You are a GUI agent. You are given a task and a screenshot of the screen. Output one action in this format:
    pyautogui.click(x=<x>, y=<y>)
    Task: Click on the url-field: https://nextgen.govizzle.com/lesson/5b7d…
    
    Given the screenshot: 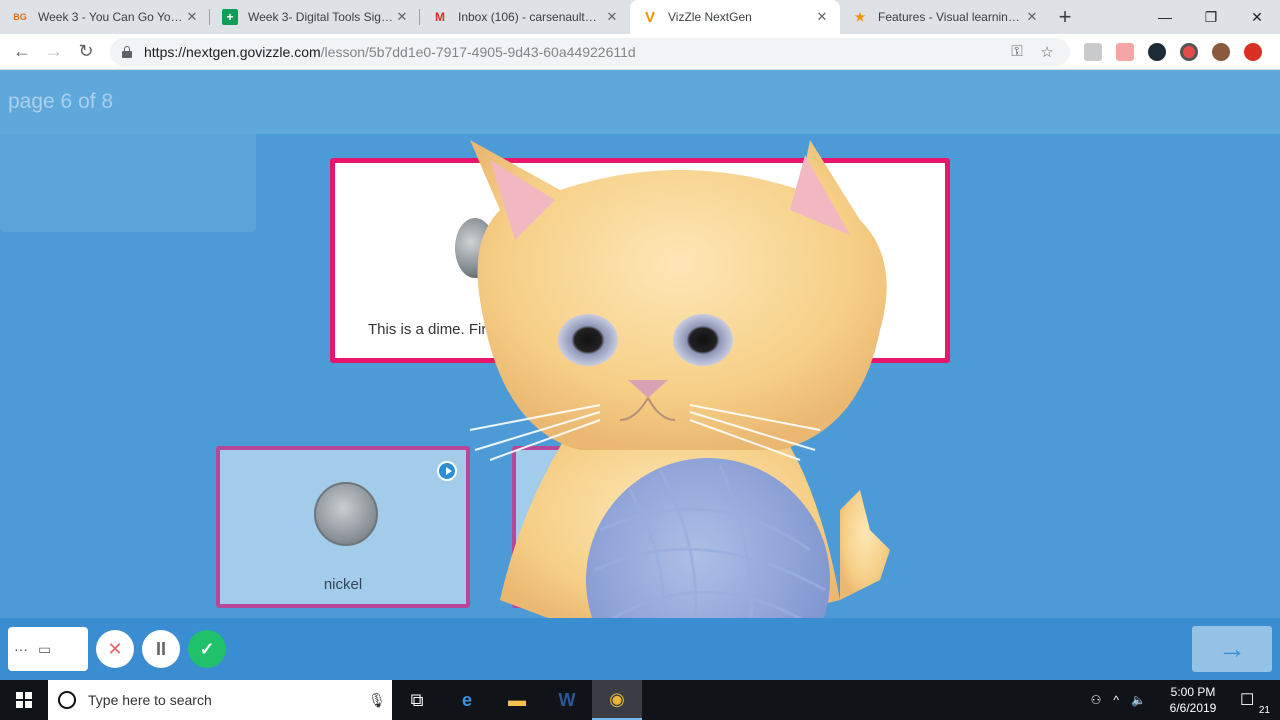 What is the action you would take?
    pyautogui.click(x=590, y=51)
    